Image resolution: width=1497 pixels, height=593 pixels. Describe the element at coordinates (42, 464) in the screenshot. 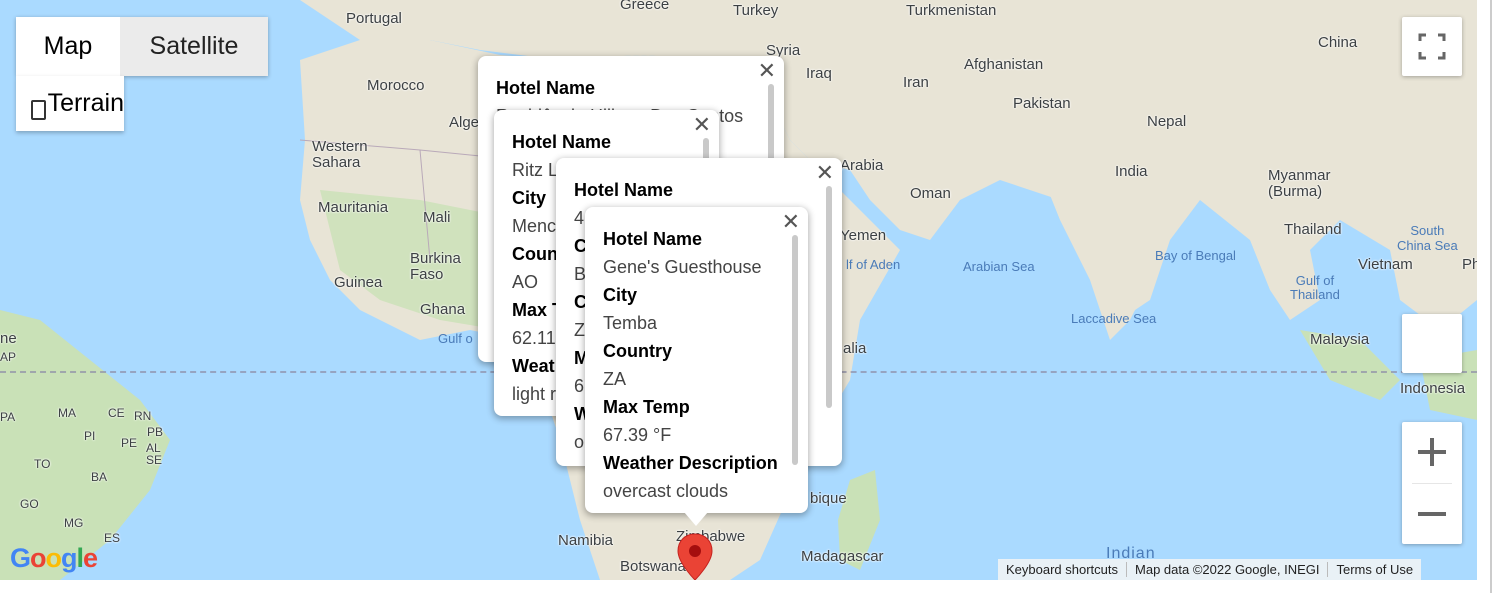

I see `label-state-to: TO` at that location.